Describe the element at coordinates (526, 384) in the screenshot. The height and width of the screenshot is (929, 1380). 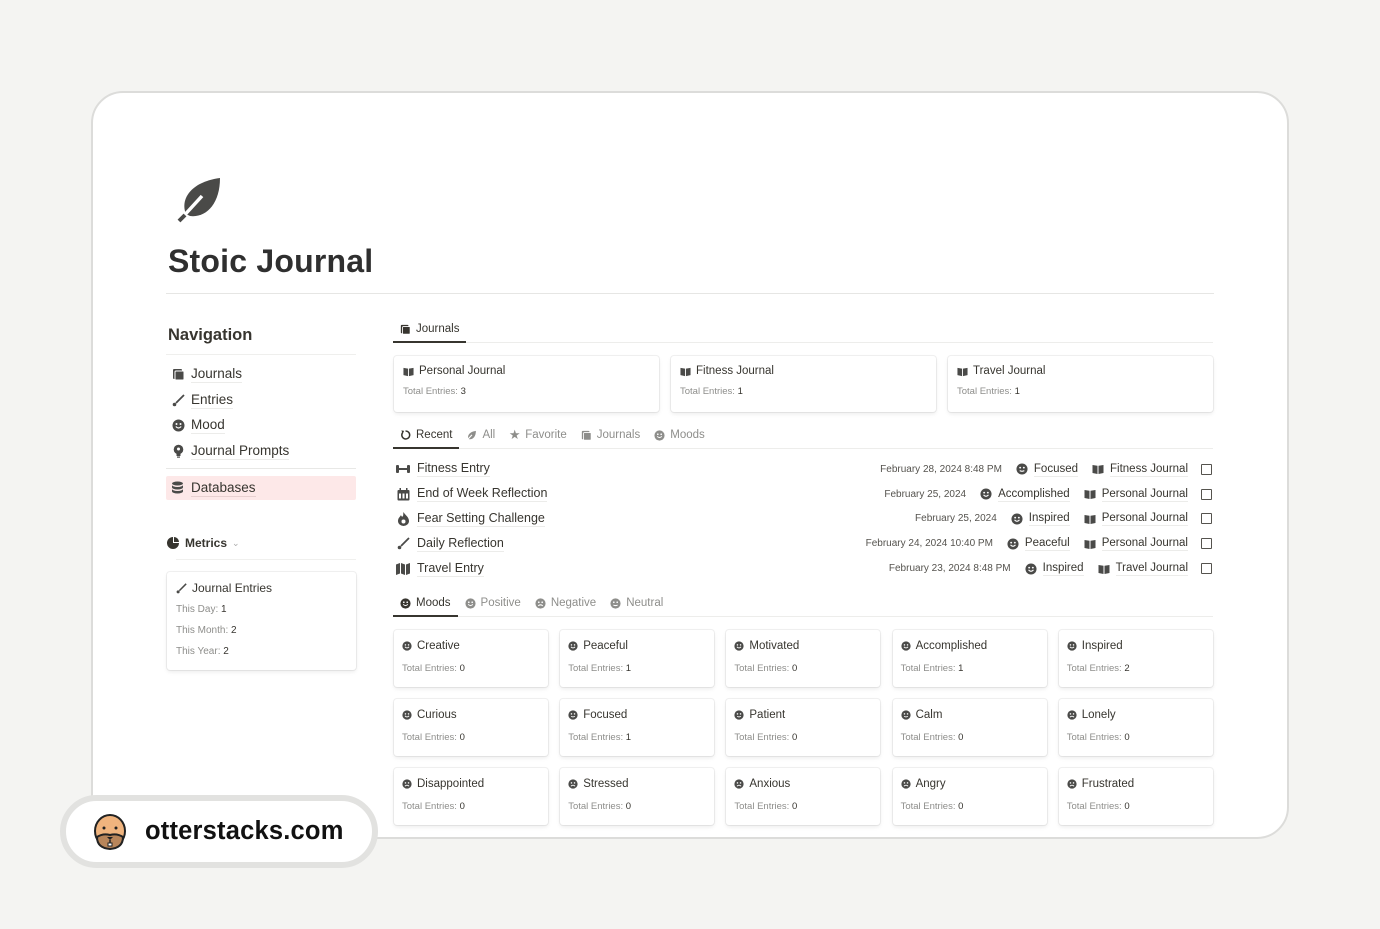
I see `journal-card-personal: Personal Journal Total Entries: 3` at that location.